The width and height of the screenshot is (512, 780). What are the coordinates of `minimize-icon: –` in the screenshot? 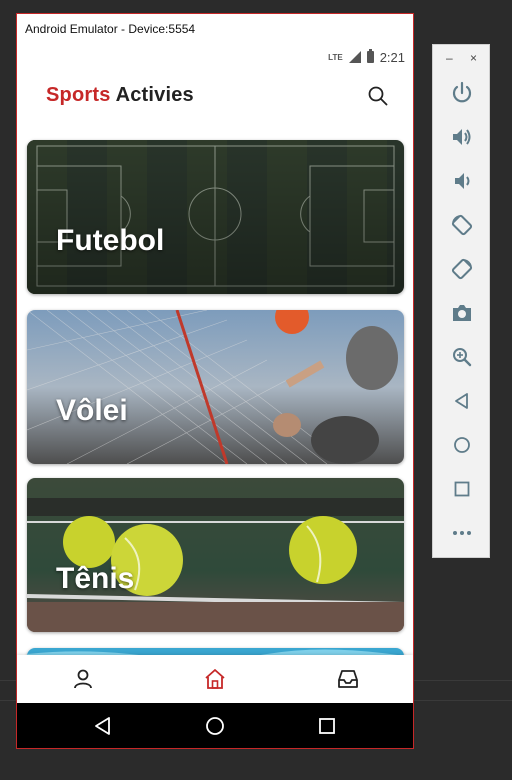 It's located at (449, 58).